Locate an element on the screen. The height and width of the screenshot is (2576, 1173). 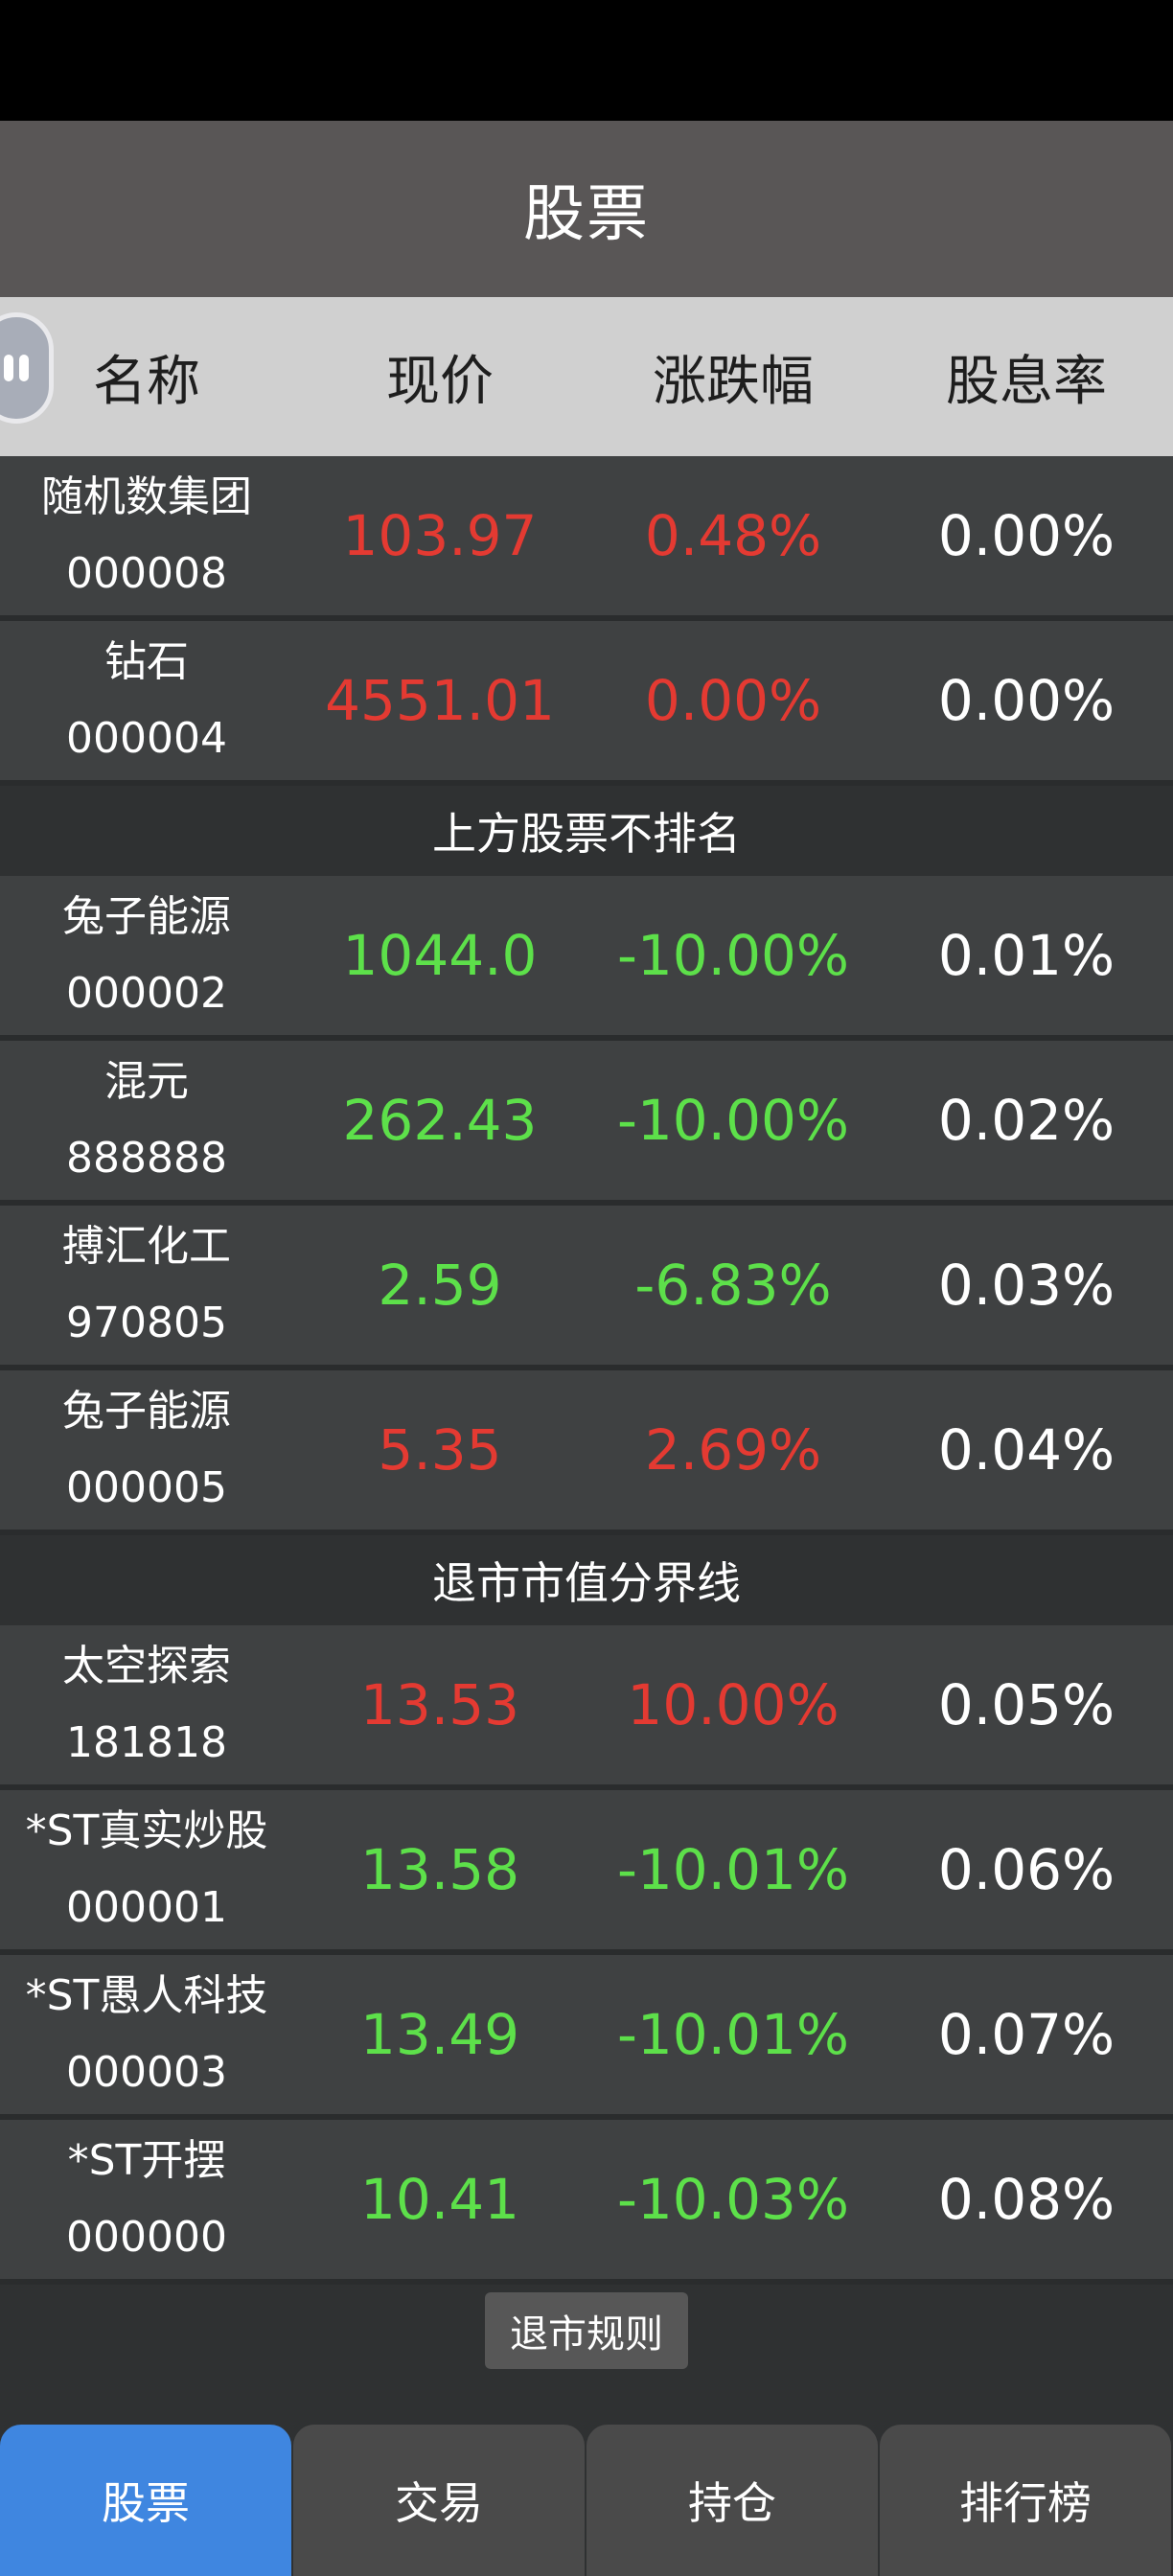
stock-name-cell: 兔子能源 000002 is located at coordinates (146, 955).